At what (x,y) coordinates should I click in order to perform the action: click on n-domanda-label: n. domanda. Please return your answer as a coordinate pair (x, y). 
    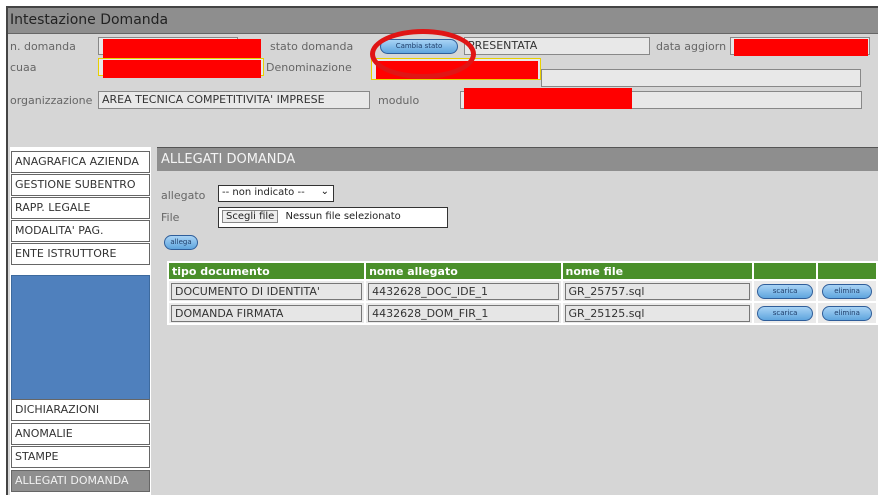
    Looking at the image, I should click on (43, 46).